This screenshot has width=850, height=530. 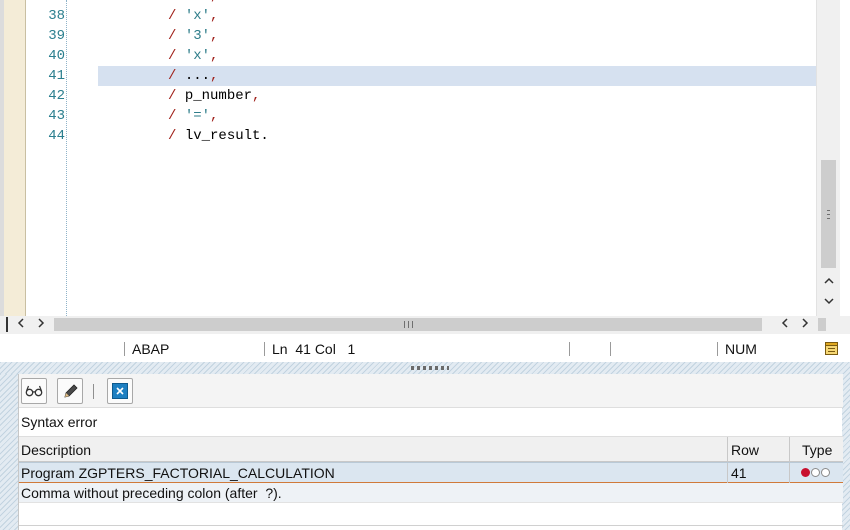 I want to click on code-line: / '=',, so click(x=193, y=116).